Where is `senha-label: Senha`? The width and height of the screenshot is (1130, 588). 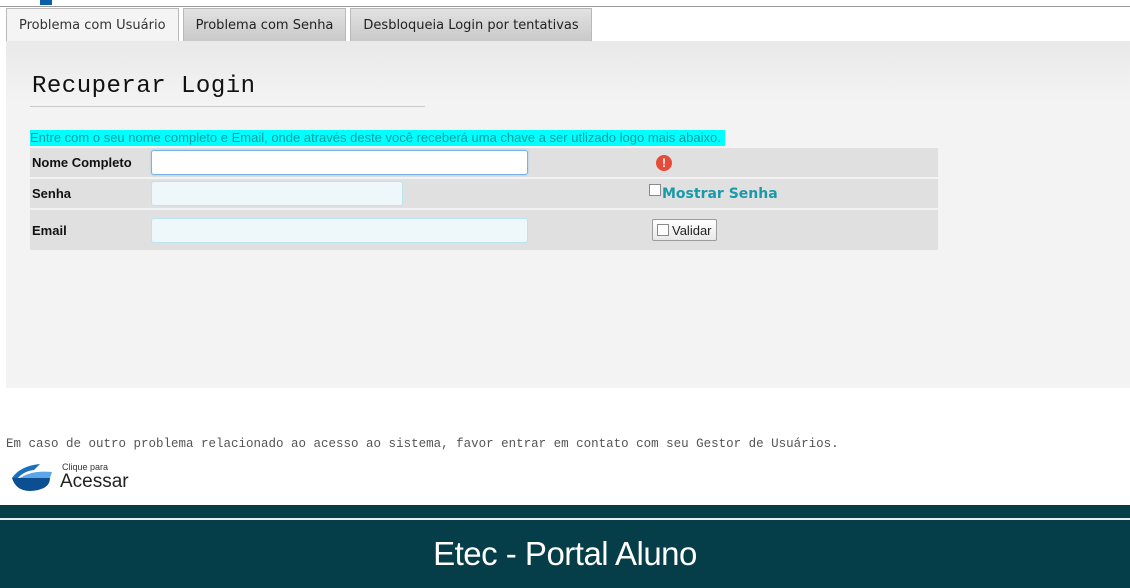
senha-label: Senha is located at coordinates (52, 193).